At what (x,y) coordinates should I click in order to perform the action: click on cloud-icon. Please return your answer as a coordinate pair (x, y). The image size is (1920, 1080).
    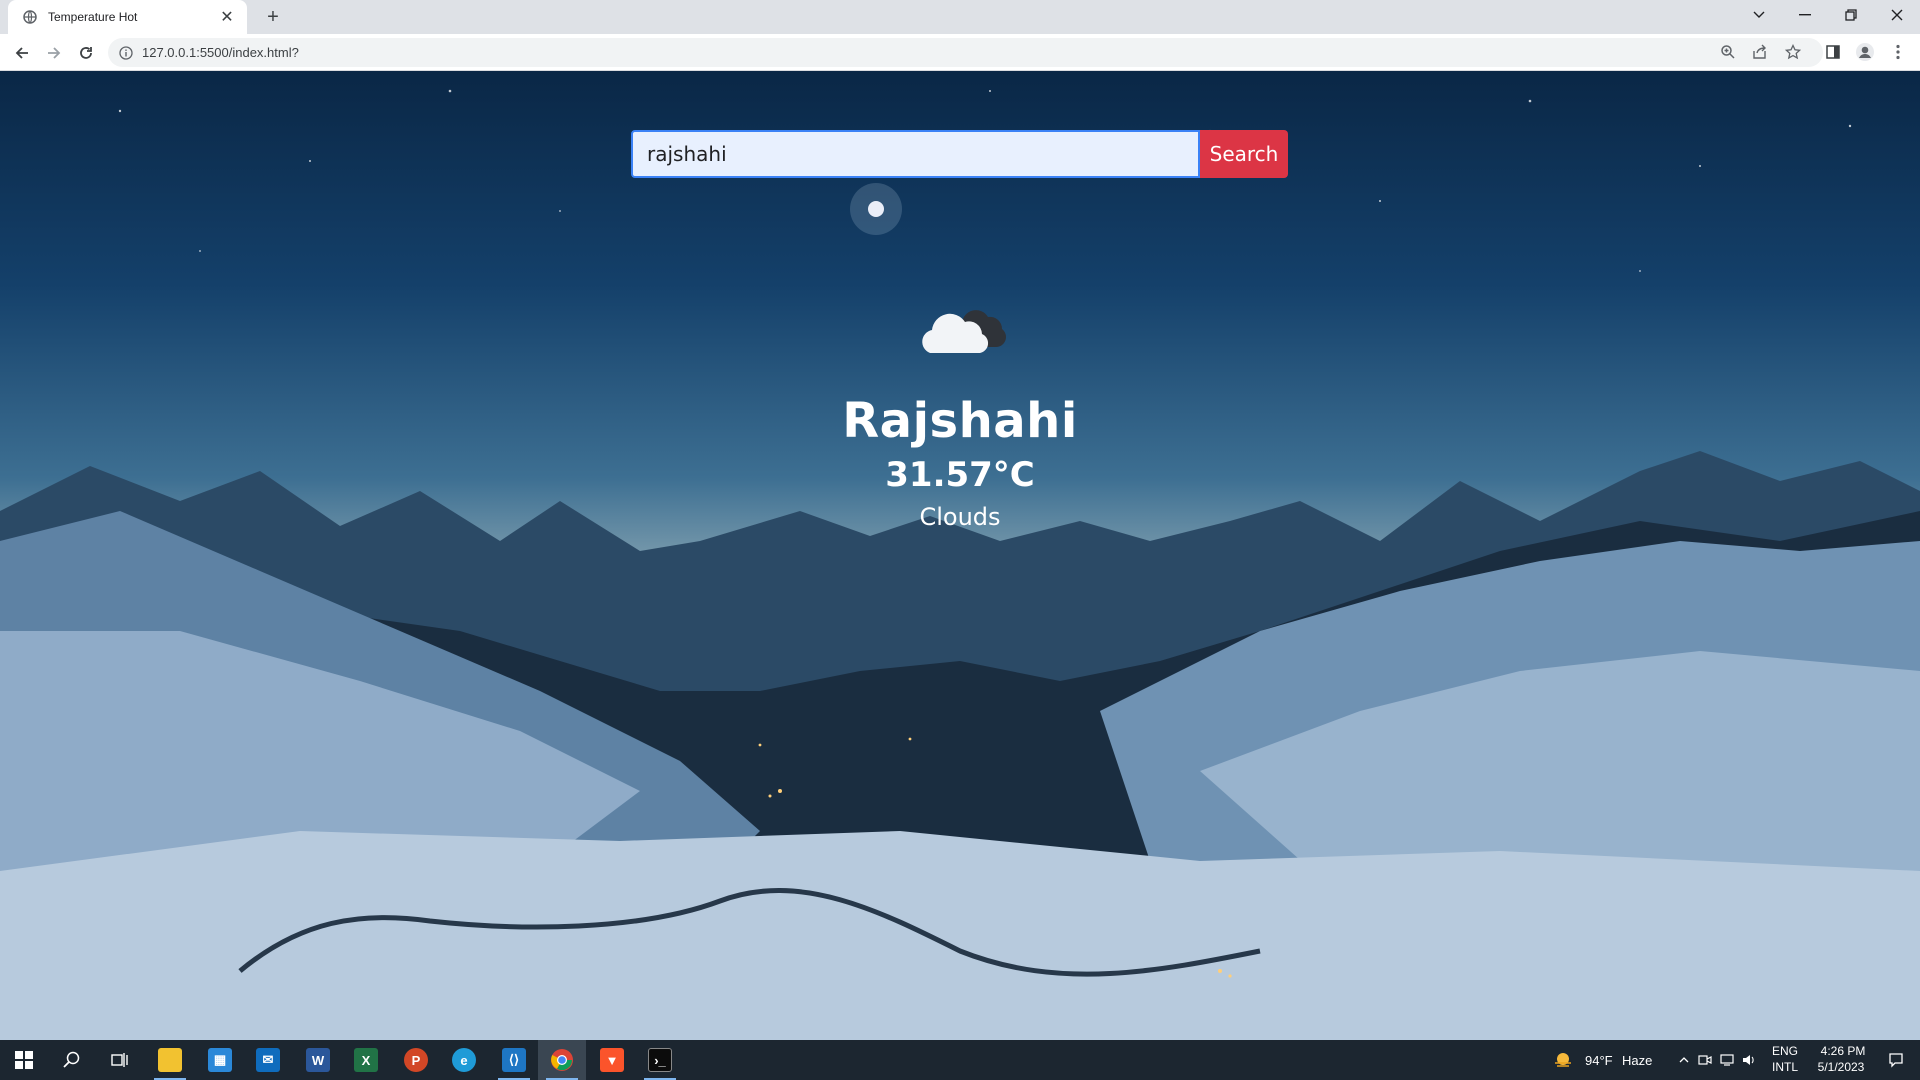
    Looking at the image, I should click on (964, 331).